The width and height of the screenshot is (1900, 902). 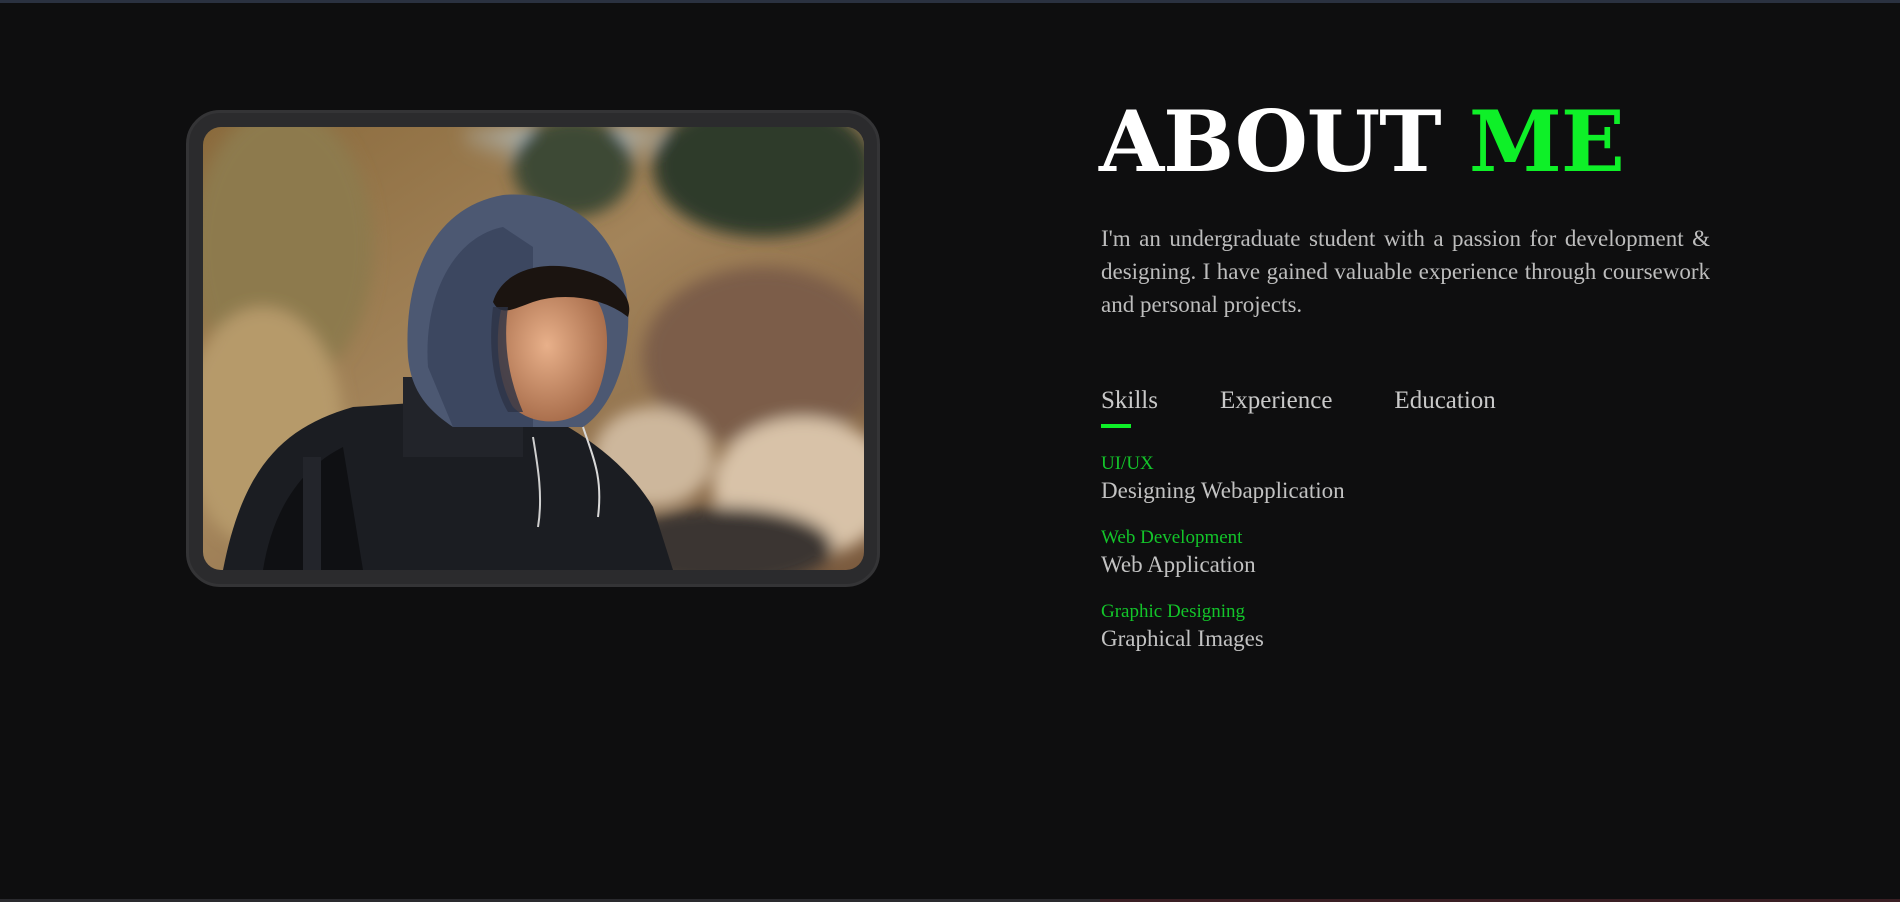 I want to click on tab-education: Education, so click(x=1444, y=401).